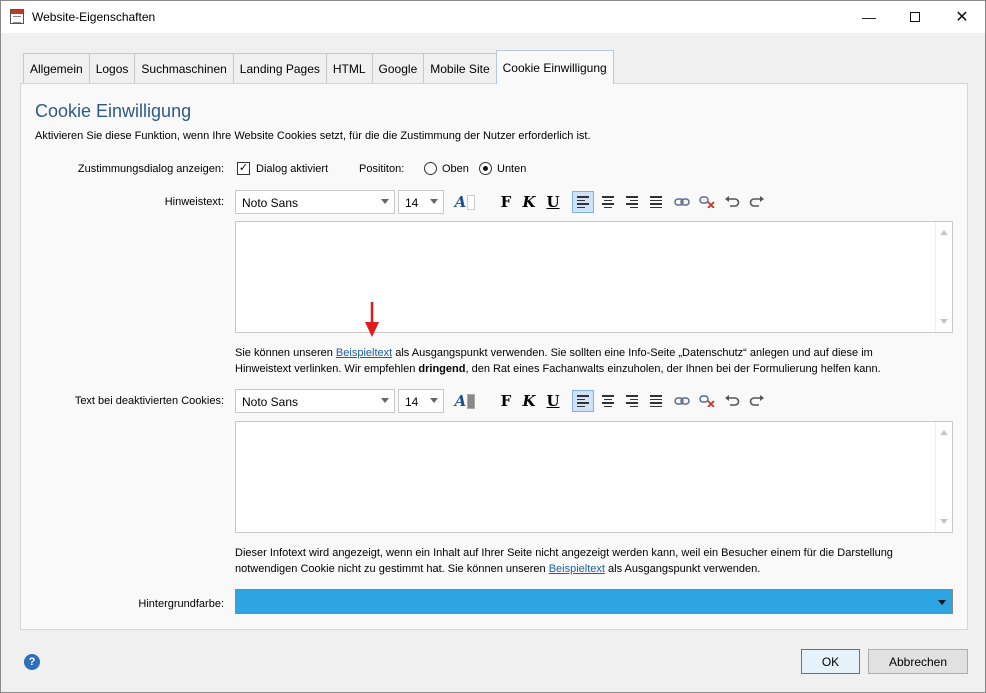 The image size is (986, 693). I want to click on hint-info-part1: Sie können unseren, so click(285, 353).